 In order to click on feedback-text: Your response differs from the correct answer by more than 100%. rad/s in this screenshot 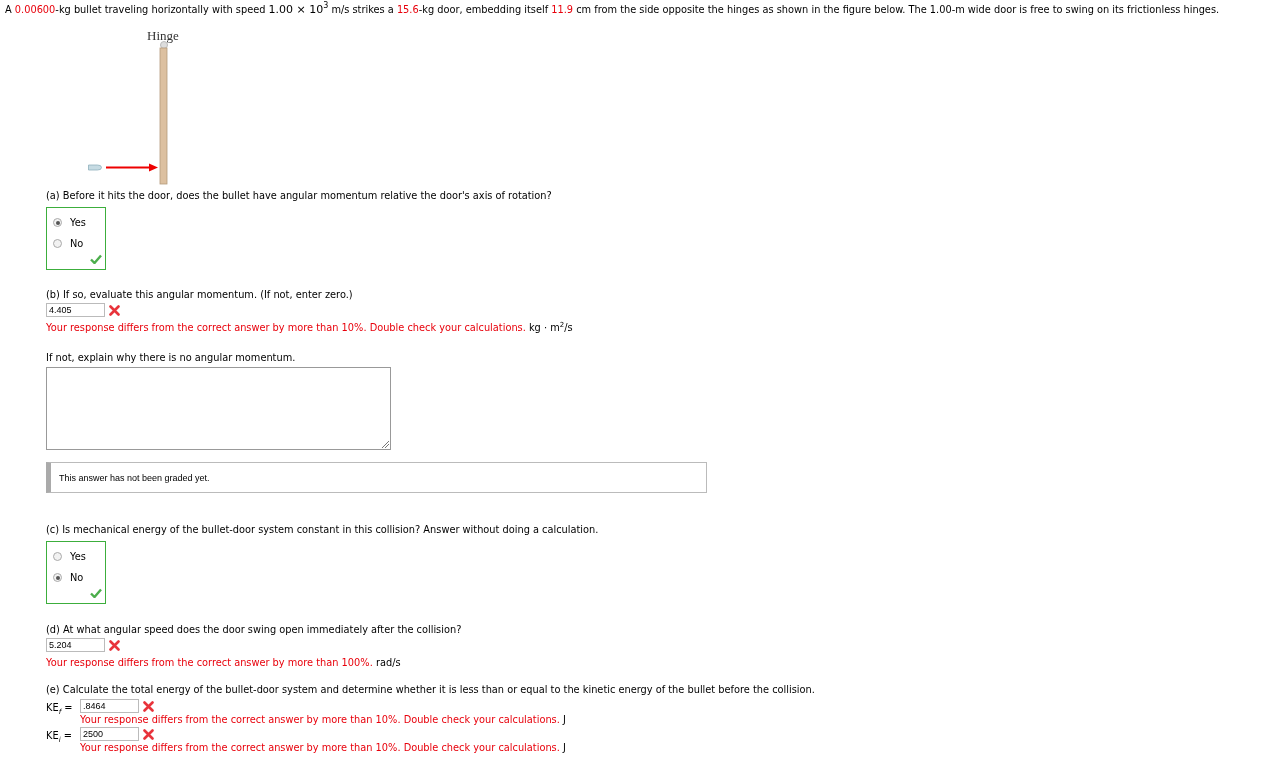, I will do `click(224, 663)`.